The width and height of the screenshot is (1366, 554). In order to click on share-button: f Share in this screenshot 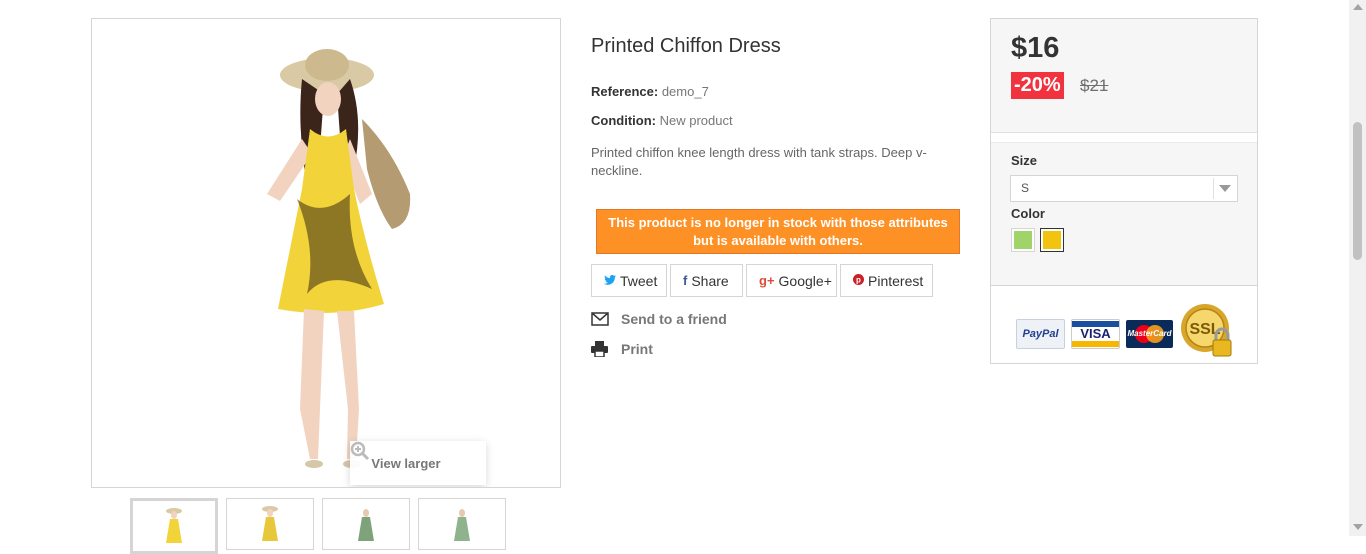, I will do `click(706, 280)`.